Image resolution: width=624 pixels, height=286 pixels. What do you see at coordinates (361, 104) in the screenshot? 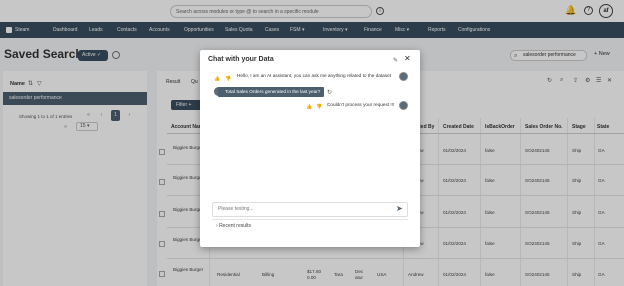
I see `bot-error-message: Couldn't process your request !!!` at bounding box center [361, 104].